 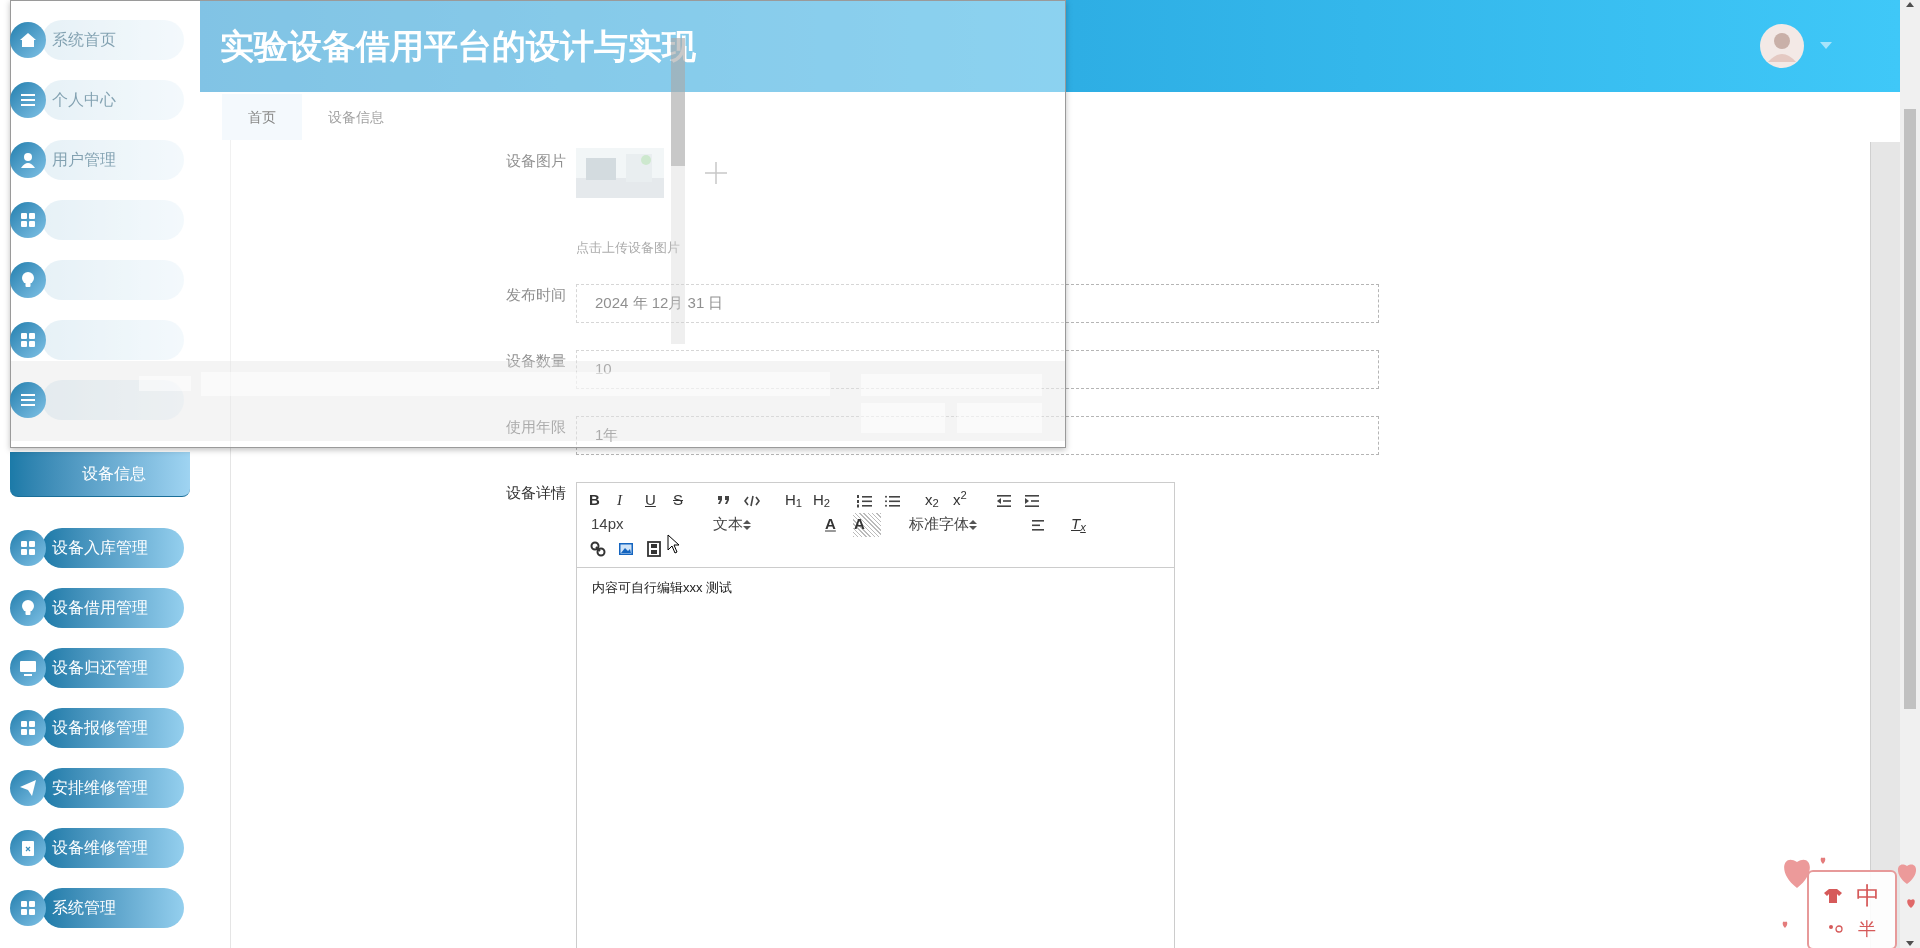 I want to click on strikethrough-button: S, so click(x=687, y=500).